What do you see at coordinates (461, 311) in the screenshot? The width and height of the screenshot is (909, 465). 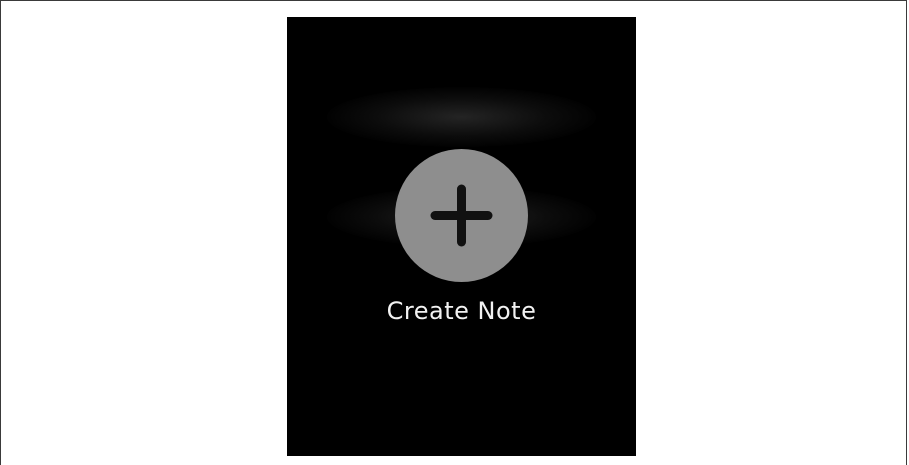 I see `create-note-label: Create Note` at bounding box center [461, 311].